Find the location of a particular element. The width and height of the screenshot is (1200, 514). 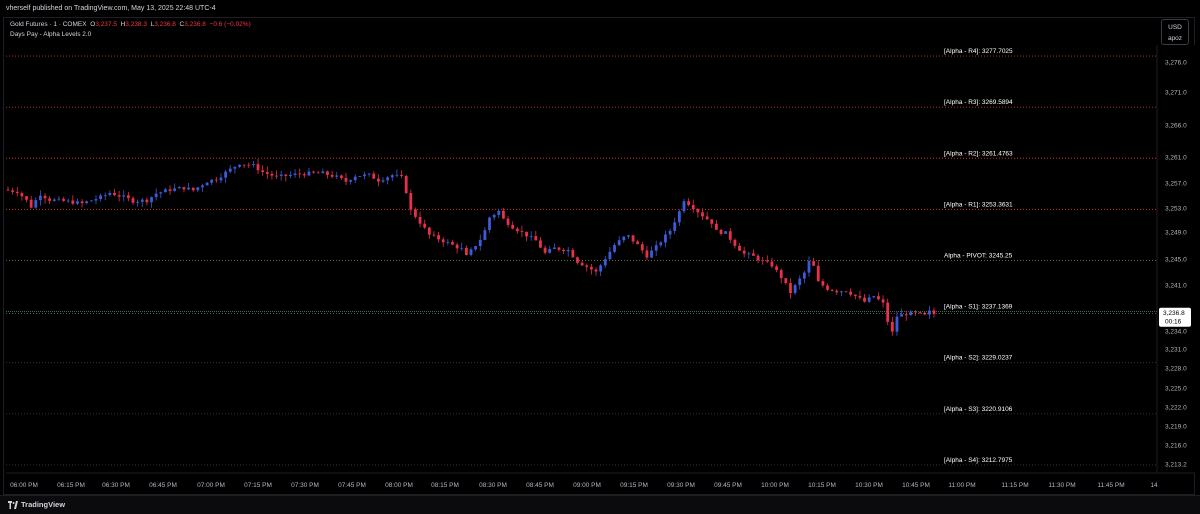

x-tick-label: 08:15 PM is located at coordinates (445, 485).